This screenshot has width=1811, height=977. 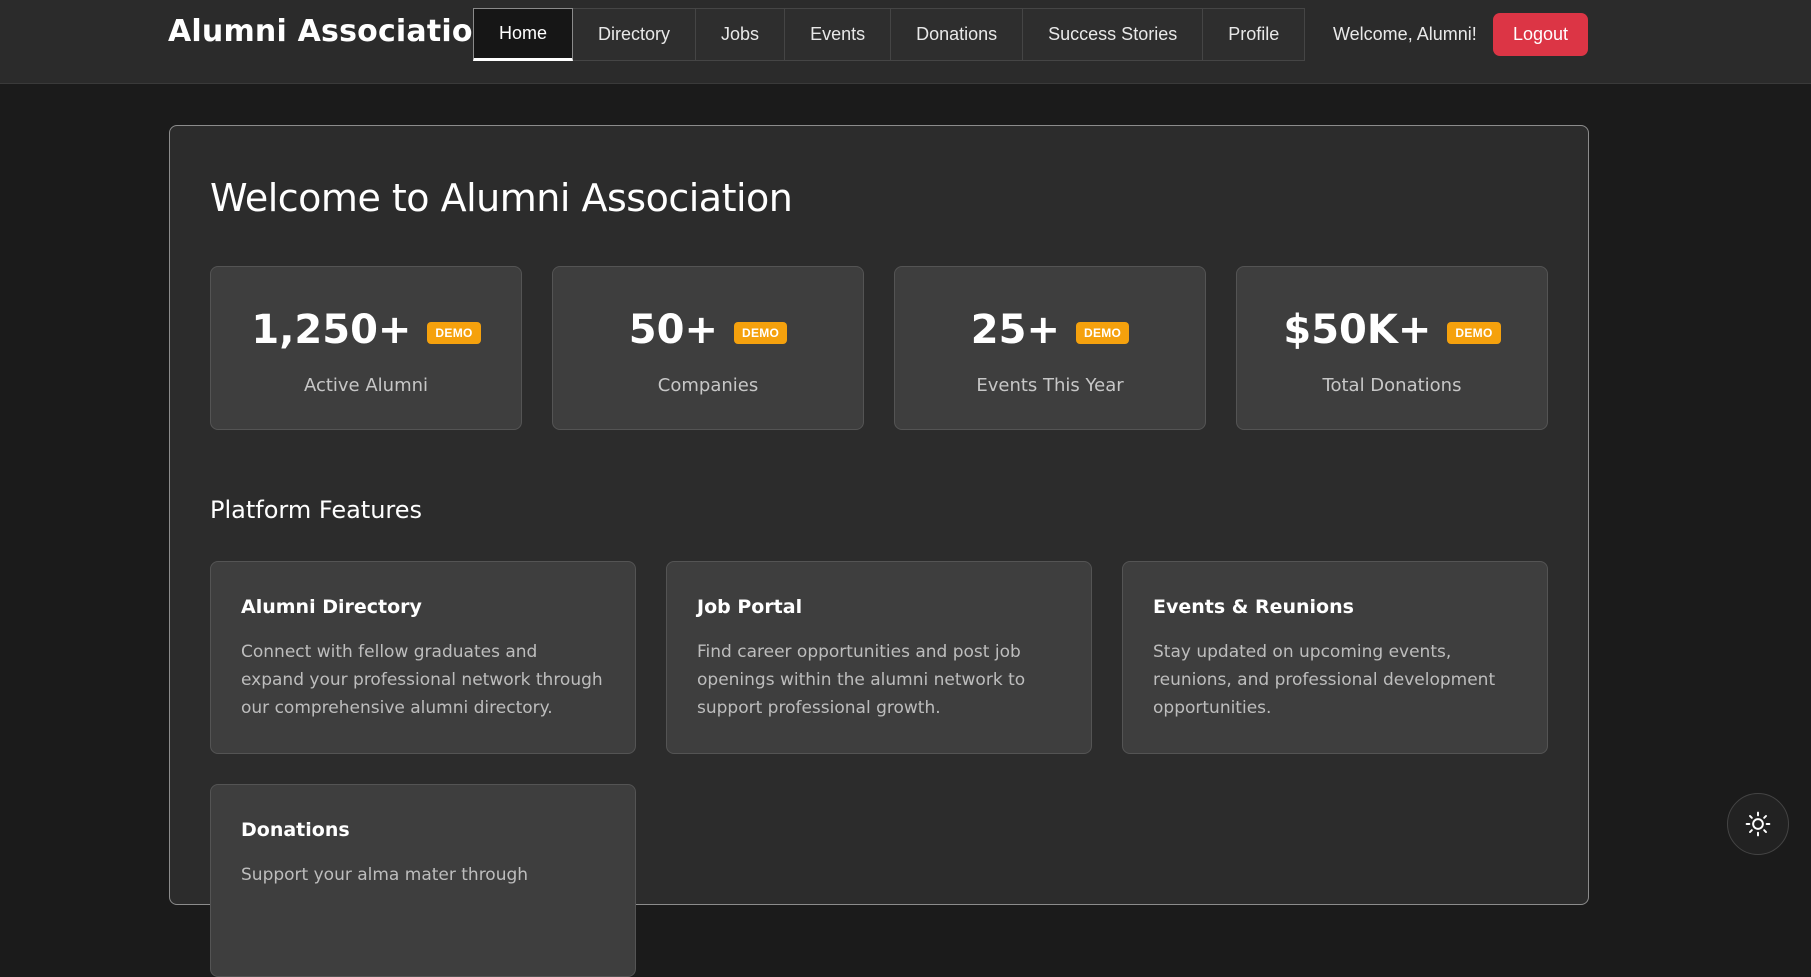 What do you see at coordinates (316, 510) in the screenshot?
I see `features-heading: Platform Features` at bounding box center [316, 510].